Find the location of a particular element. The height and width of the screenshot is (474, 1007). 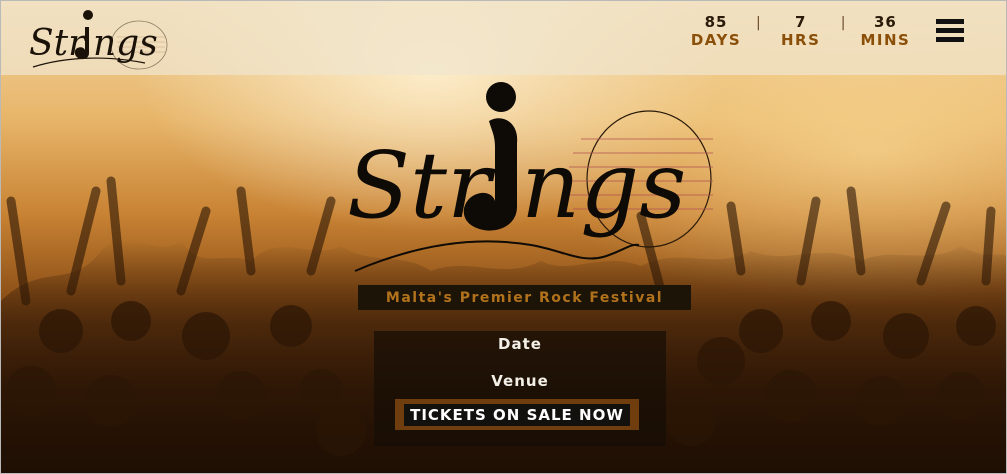

tagline-banner: Malta's Premier Rock Festival is located at coordinates (524, 297).